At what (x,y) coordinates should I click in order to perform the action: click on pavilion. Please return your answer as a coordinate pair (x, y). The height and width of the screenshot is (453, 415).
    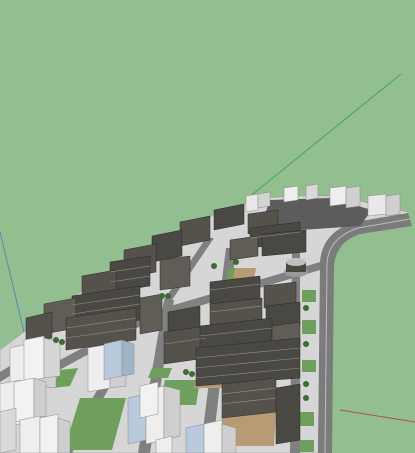
    Looking at the image, I should click on (296, 267).